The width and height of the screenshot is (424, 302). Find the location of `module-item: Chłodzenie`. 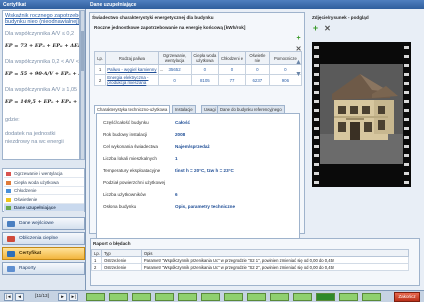

module-item: Chłodzenie is located at coordinates (44, 191).